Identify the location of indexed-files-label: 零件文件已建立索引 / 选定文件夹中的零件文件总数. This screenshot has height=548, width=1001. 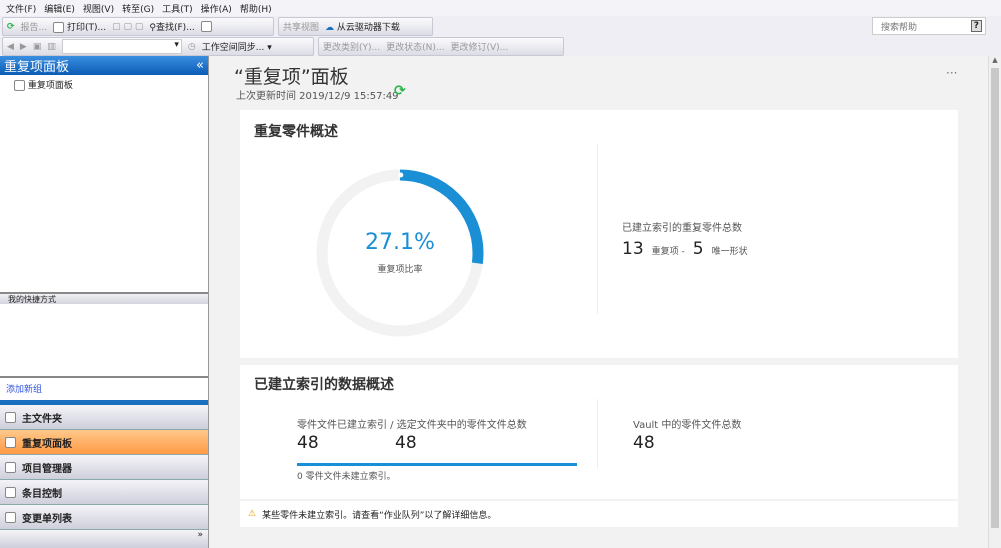
(412, 425).